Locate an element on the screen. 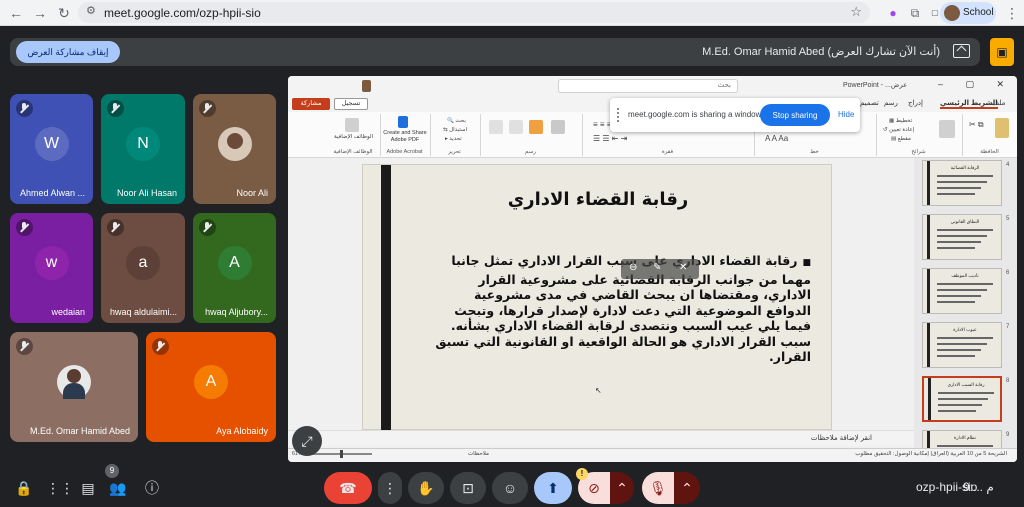  mic-options-chevron-icon: ⌃ is located at coordinates (687, 488).